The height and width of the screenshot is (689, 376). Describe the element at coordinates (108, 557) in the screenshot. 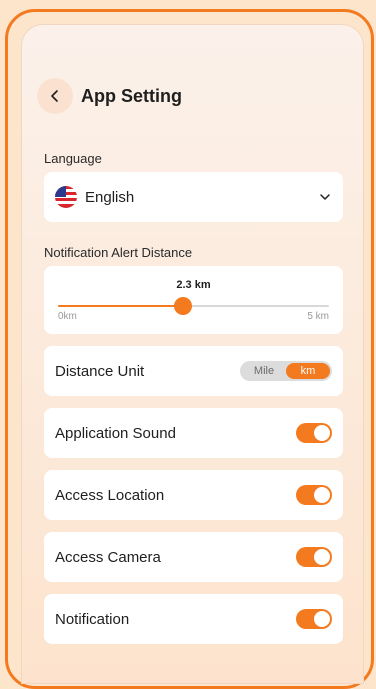

I see `access-camera-label: Access Camera` at that location.